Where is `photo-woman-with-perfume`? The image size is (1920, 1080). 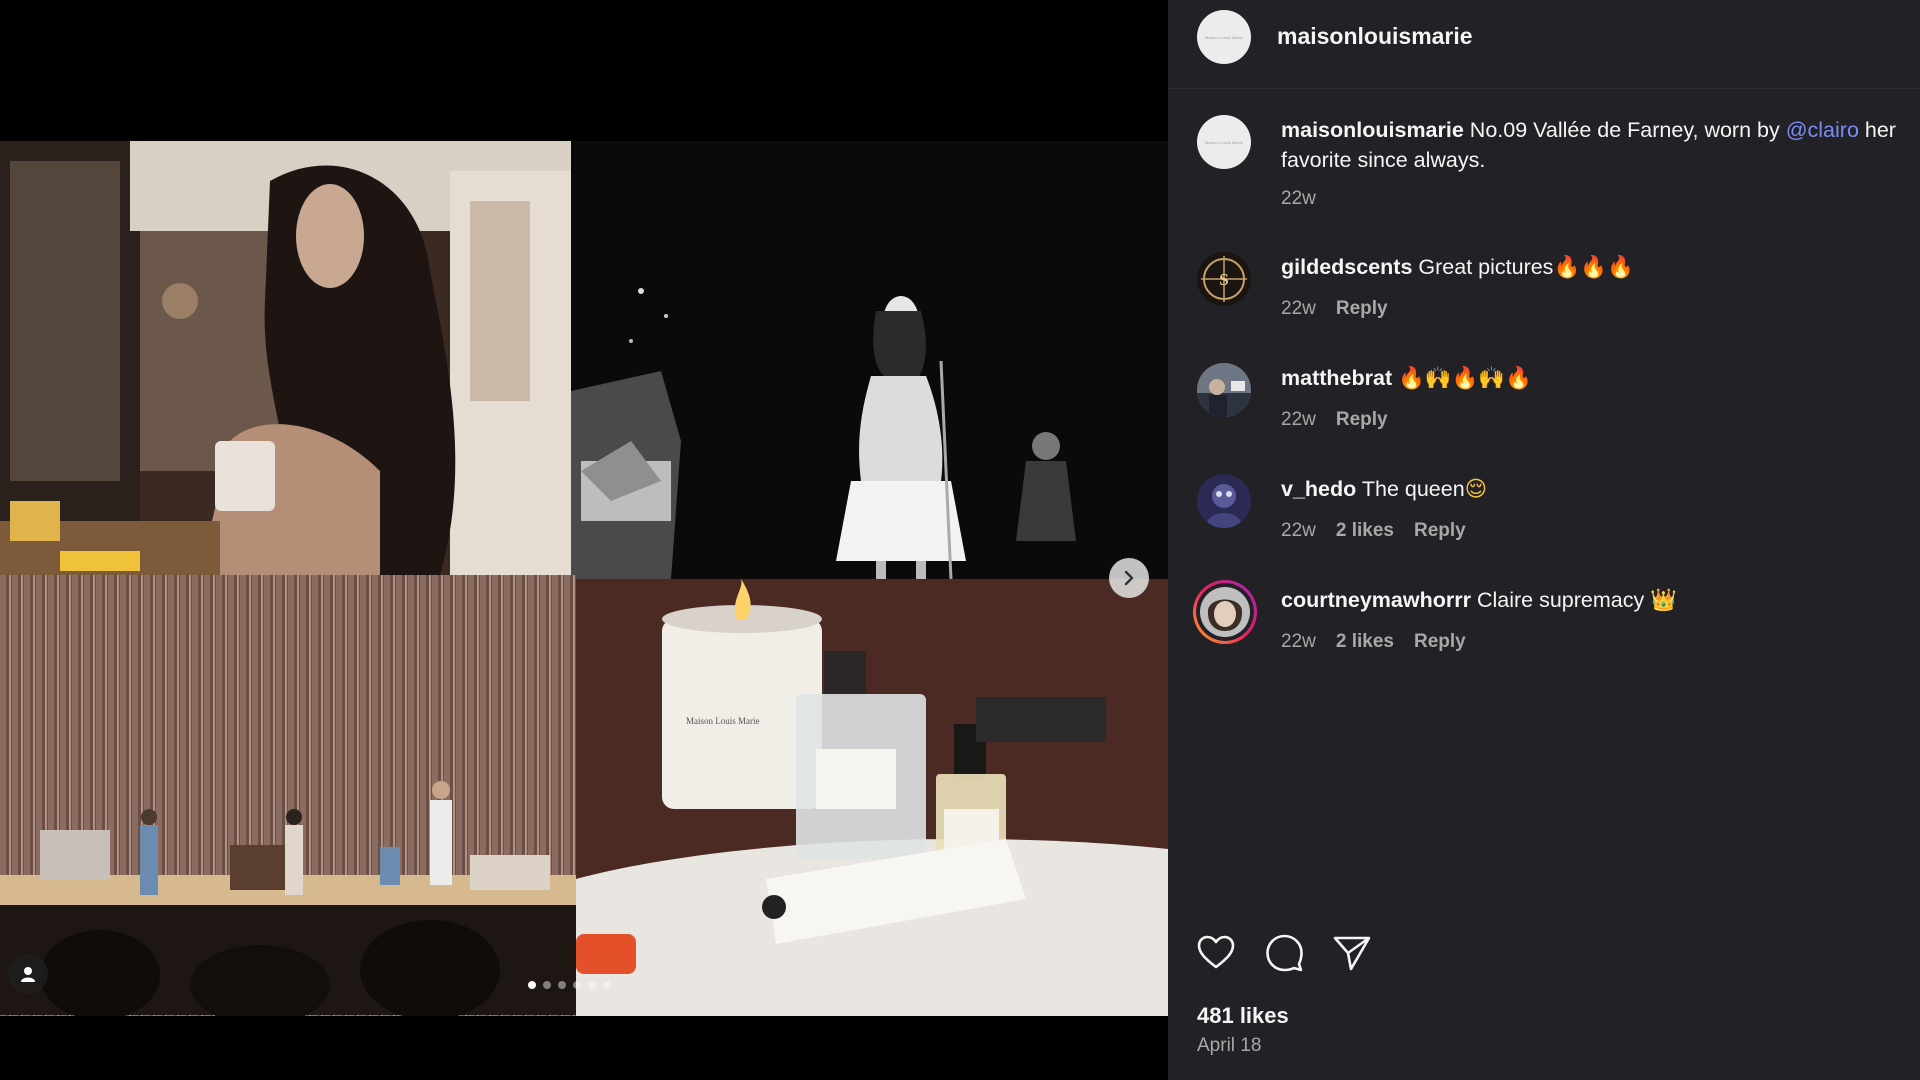
photo-woman-with-perfume is located at coordinates (285, 358).